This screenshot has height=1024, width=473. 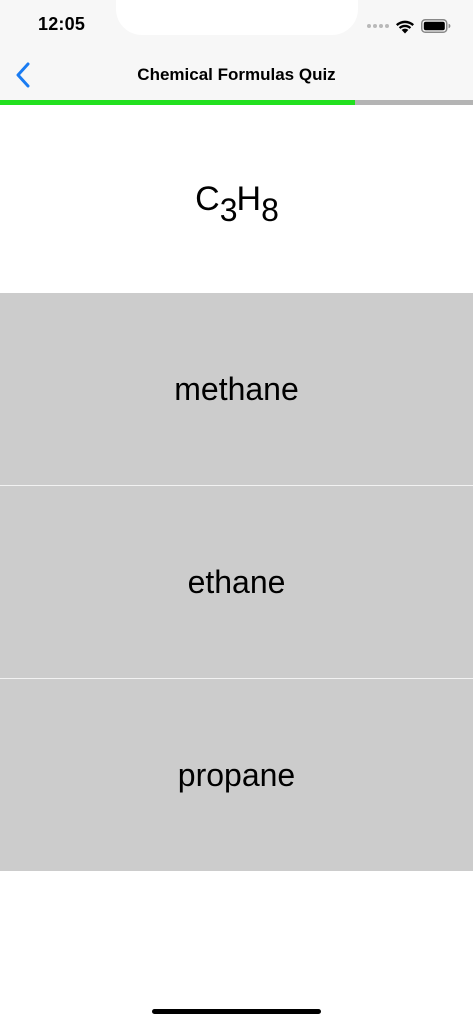 What do you see at coordinates (436, 26) in the screenshot?
I see `battery-icon` at bounding box center [436, 26].